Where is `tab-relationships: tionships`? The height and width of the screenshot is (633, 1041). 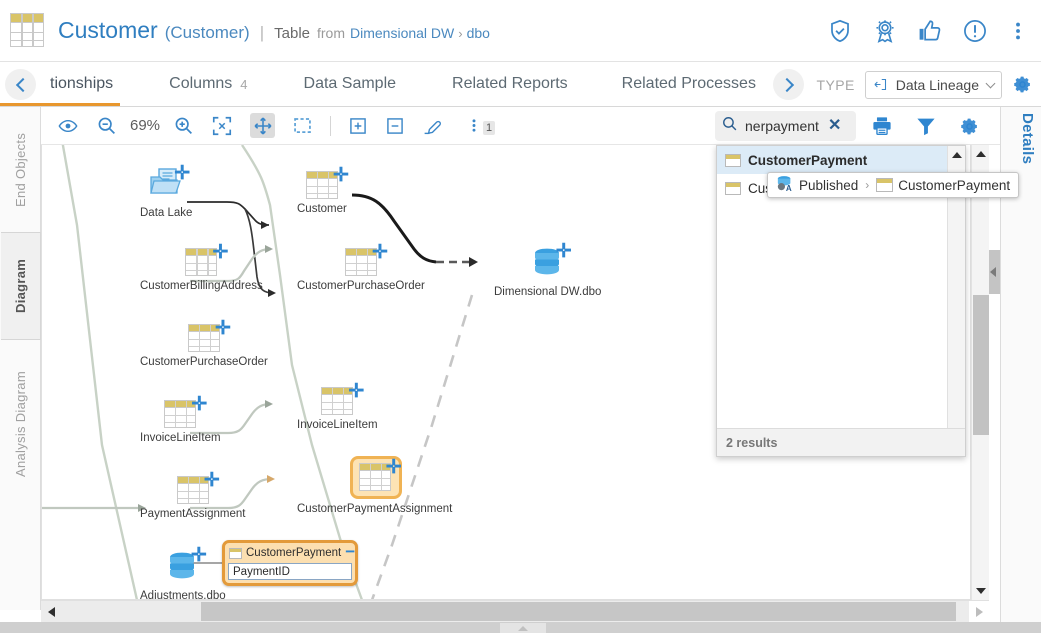
tab-relationships: tionships is located at coordinates (81, 84).